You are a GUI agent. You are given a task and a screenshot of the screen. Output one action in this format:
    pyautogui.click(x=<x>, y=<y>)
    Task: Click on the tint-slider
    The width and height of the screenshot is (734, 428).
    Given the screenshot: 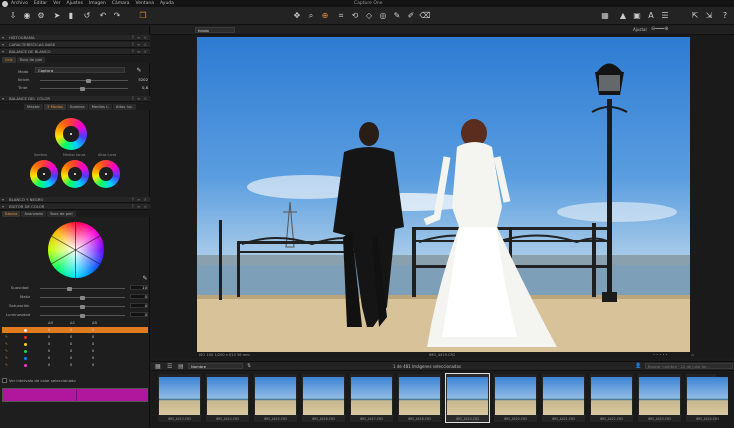 What is the action you would take?
    pyautogui.click(x=84, y=88)
    